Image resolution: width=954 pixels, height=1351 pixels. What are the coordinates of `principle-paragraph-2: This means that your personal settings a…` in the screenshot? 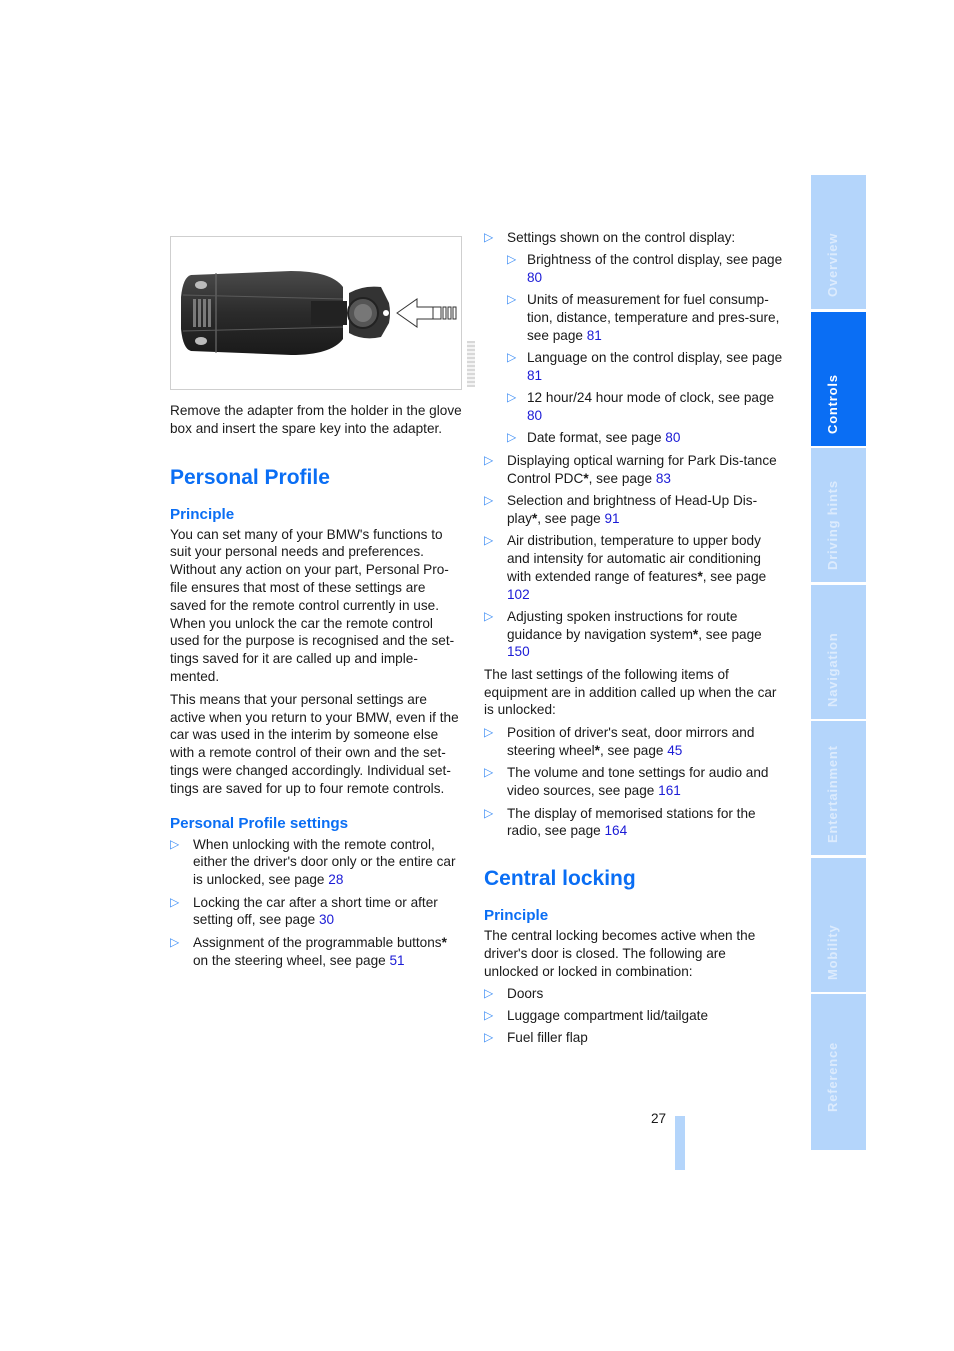 It's located at (314, 743).